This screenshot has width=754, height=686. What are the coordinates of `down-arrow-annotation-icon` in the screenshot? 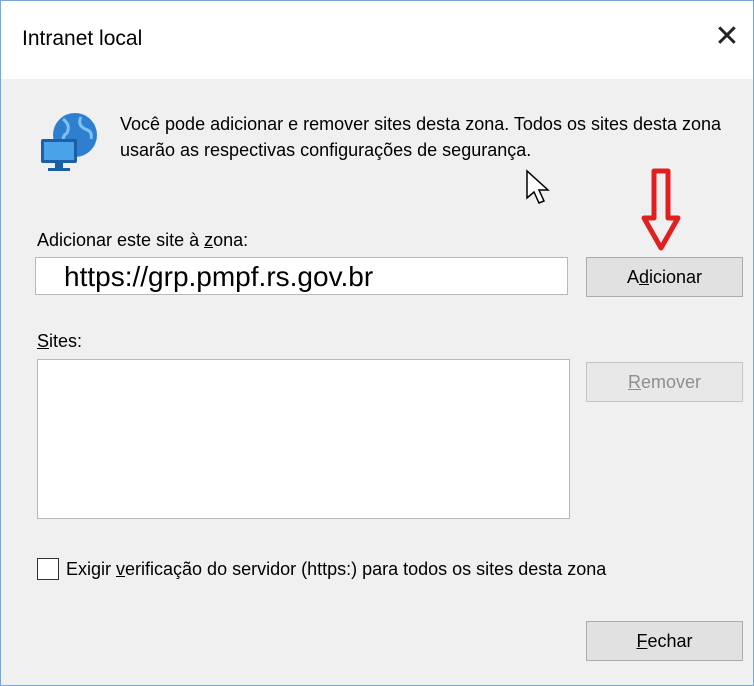 It's located at (661, 209).